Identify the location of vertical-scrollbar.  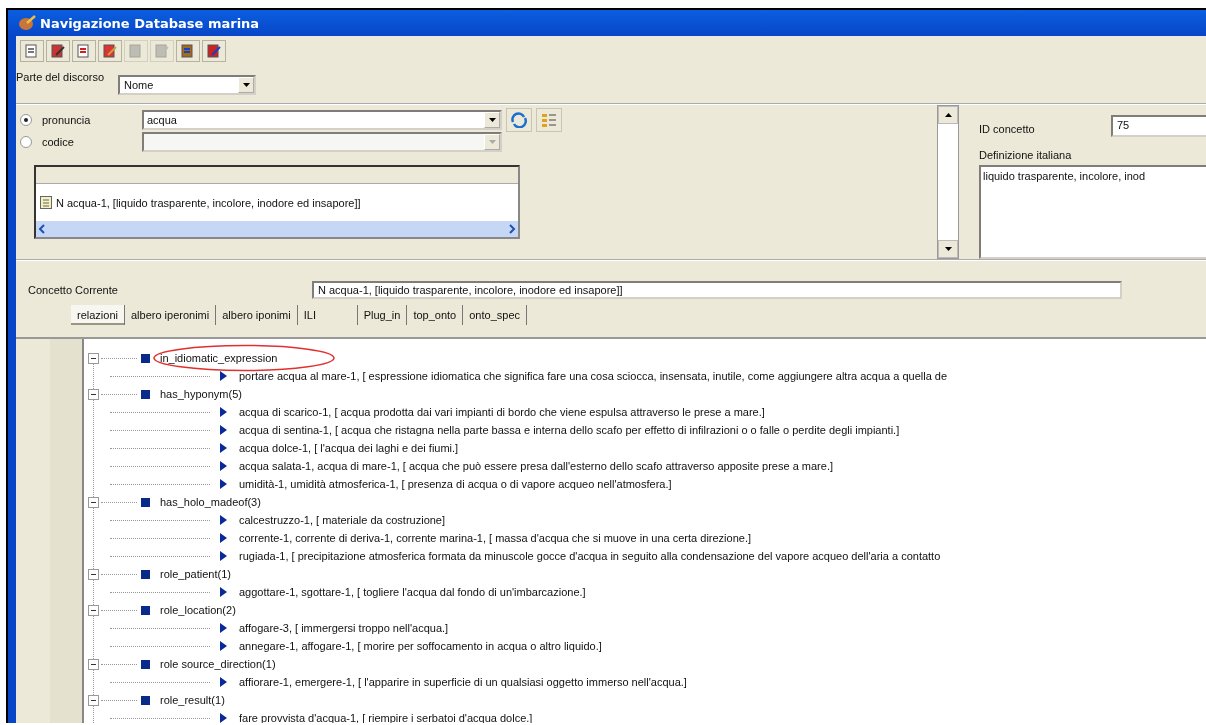
(948, 182).